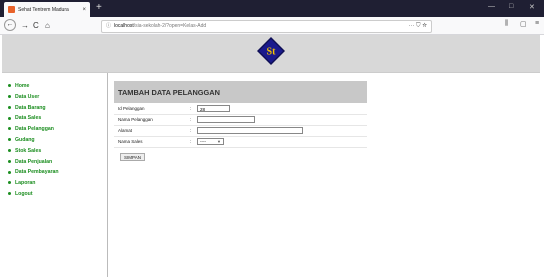 This screenshot has width=544, height=277. Describe the element at coordinates (240, 92) in the screenshot. I see `form-header: TAMBAH DATA PELANGGAN` at that location.